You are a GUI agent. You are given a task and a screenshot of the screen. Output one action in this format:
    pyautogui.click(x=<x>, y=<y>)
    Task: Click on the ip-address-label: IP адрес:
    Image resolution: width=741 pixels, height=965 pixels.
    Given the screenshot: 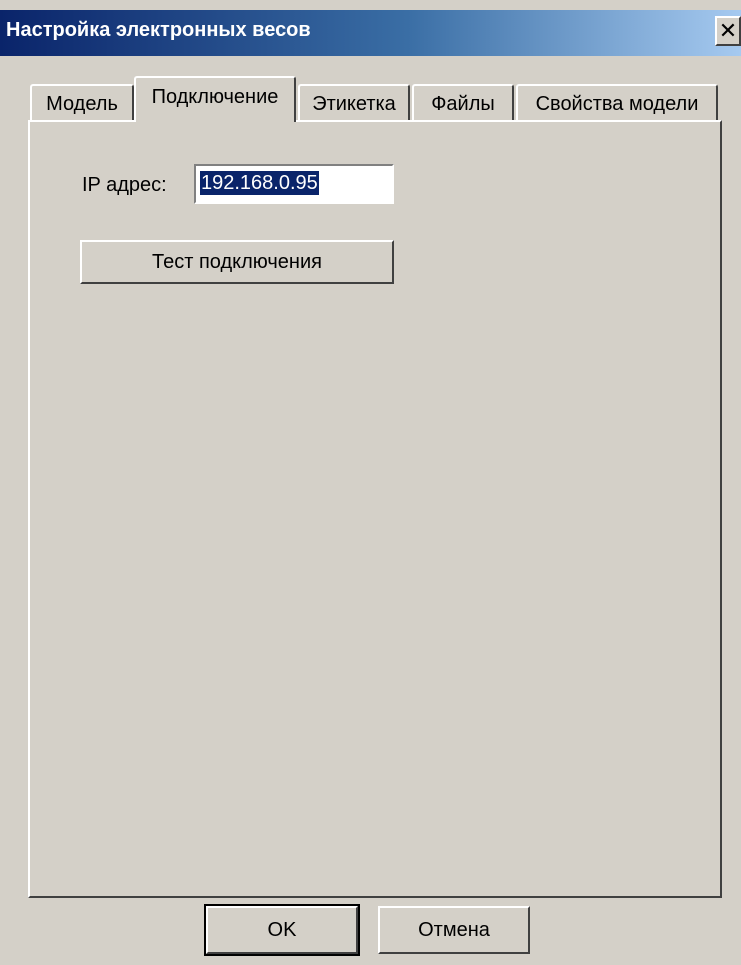 What is the action you would take?
    pyautogui.click(x=124, y=185)
    